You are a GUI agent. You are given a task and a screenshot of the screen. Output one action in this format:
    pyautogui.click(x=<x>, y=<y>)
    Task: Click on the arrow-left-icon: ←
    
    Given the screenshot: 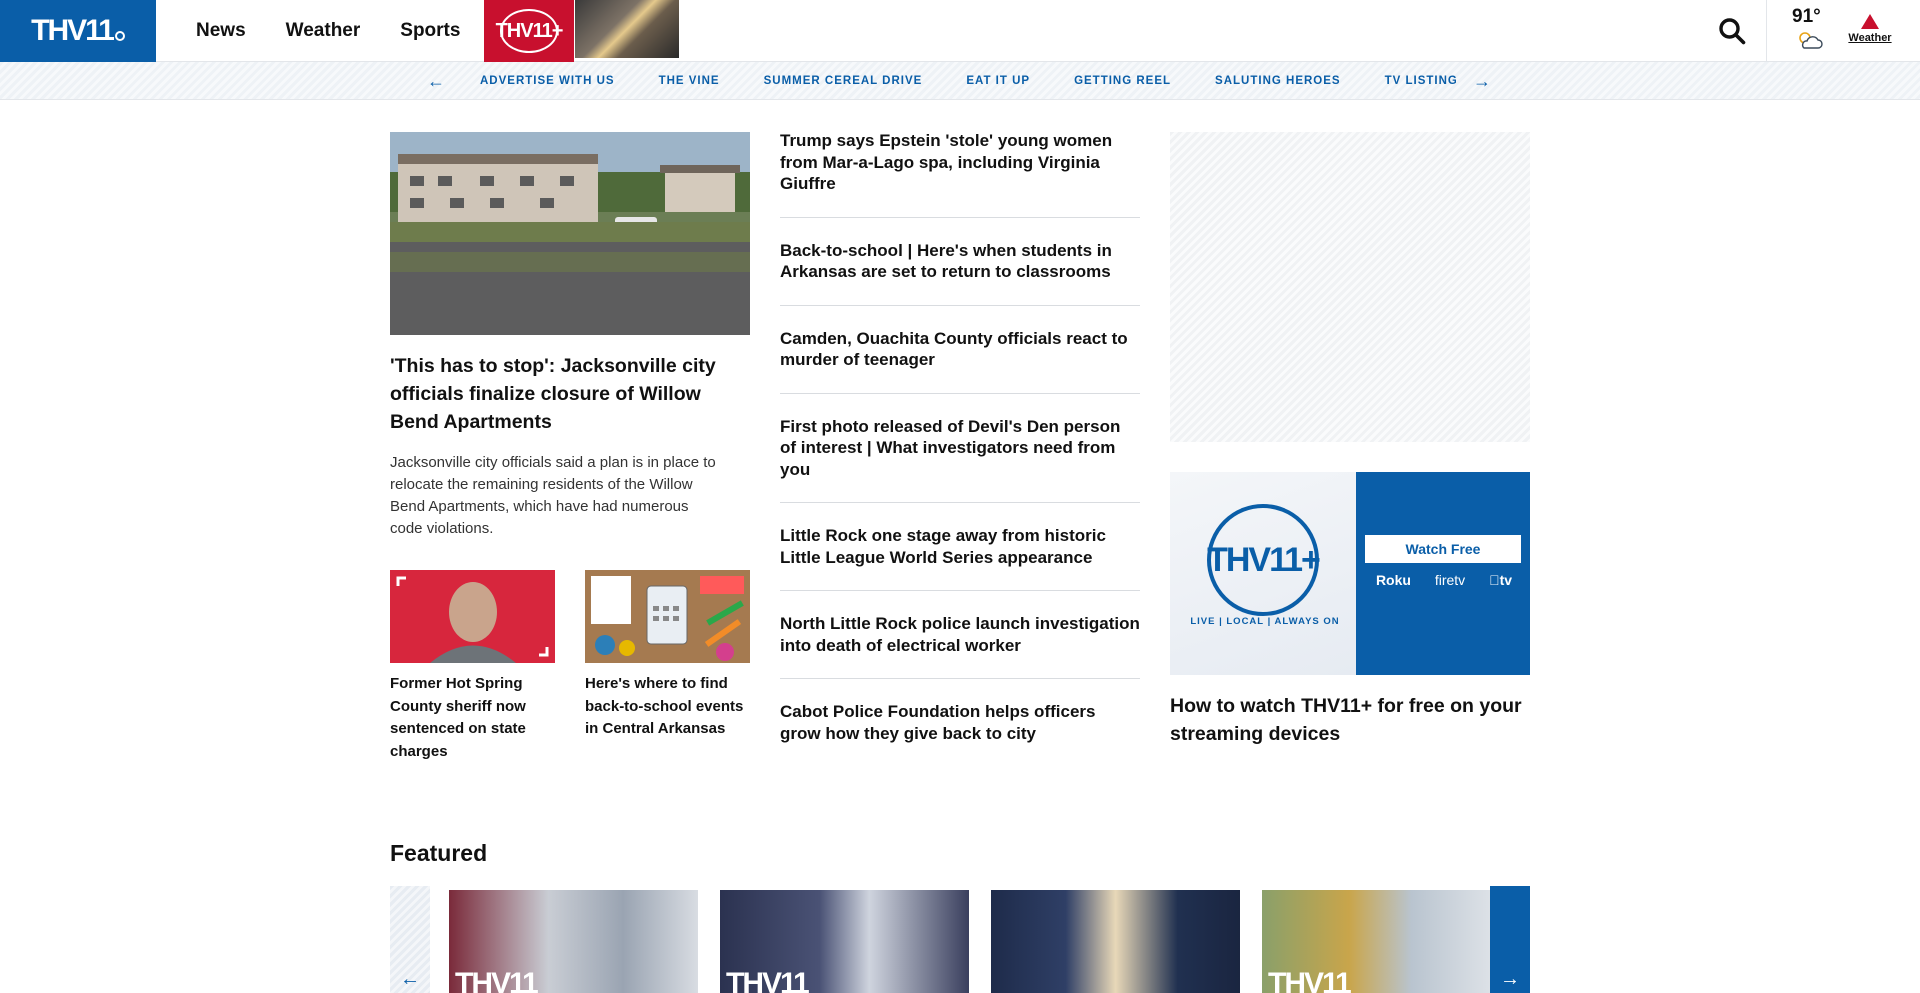 What is the action you would take?
    pyautogui.click(x=410, y=979)
    